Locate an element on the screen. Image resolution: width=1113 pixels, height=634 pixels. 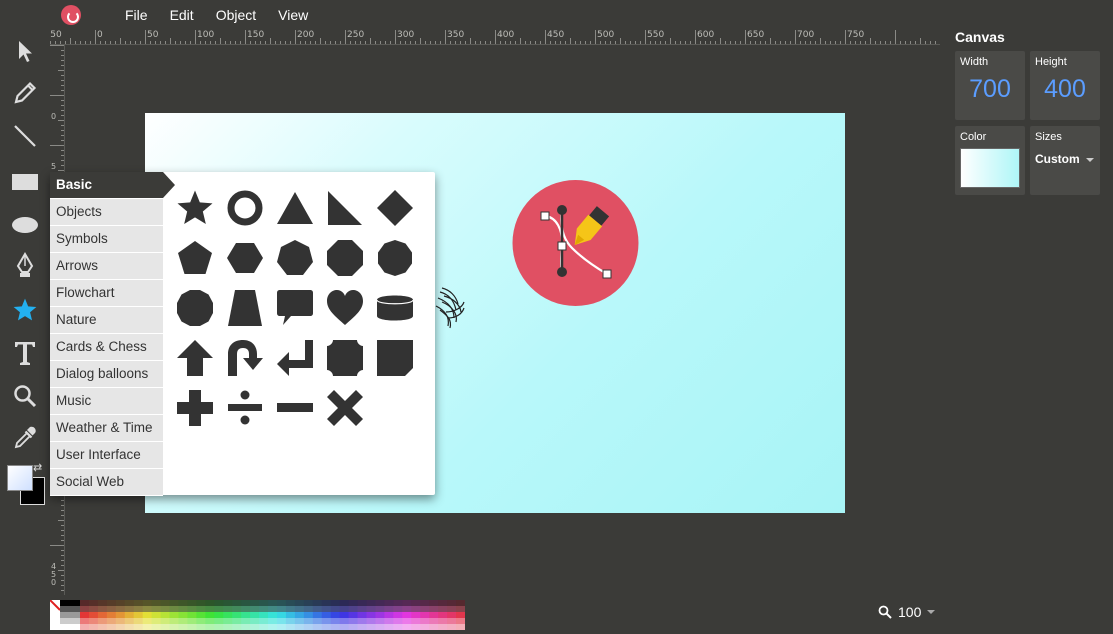
text-tool-icon is located at coordinates (25, 353).